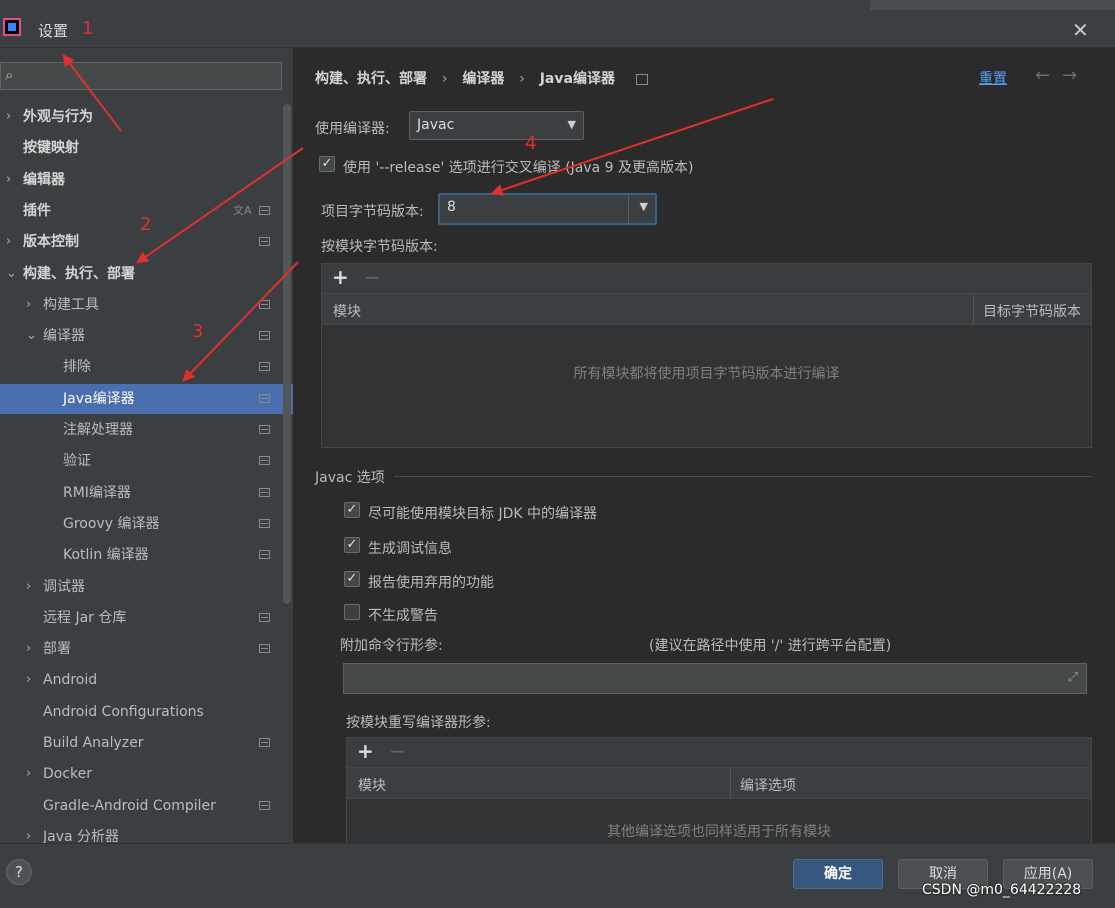  Describe the element at coordinates (146, 832) in the screenshot. I see `sidebar-item: › Java 分析器` at that location.